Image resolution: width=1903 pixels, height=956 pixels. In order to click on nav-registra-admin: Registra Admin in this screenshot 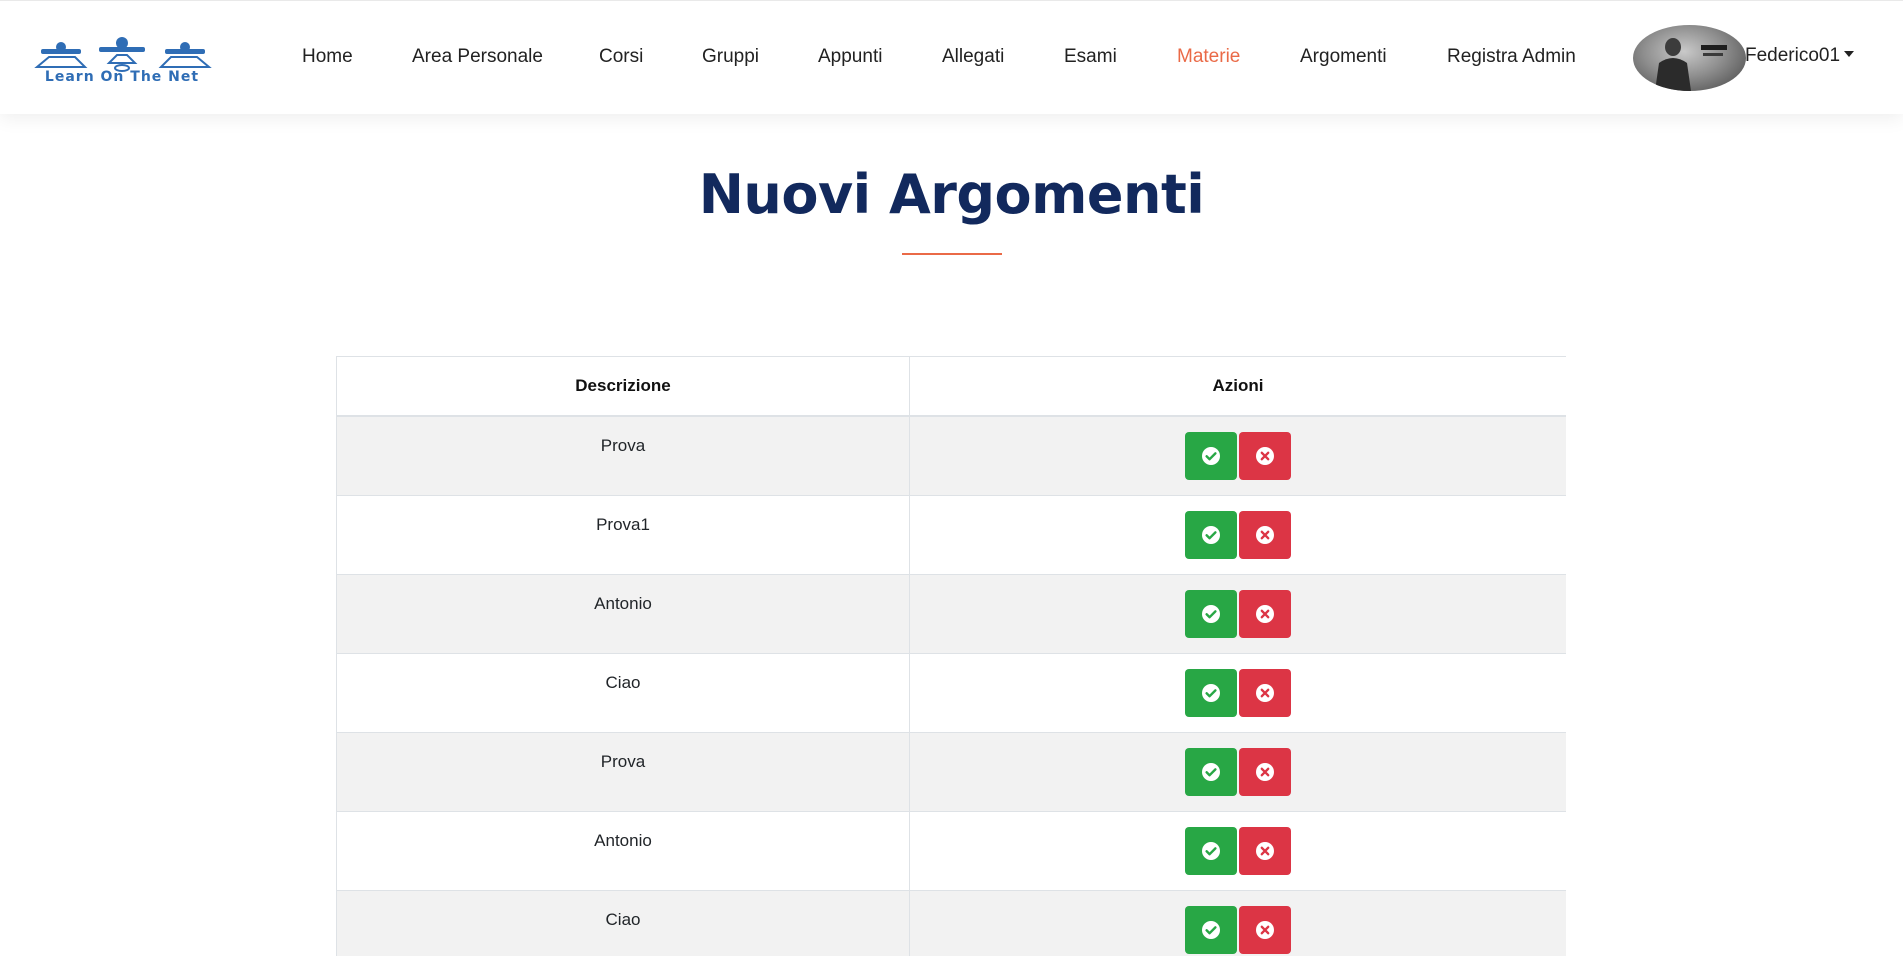, I will do `click(1511, 57)`.